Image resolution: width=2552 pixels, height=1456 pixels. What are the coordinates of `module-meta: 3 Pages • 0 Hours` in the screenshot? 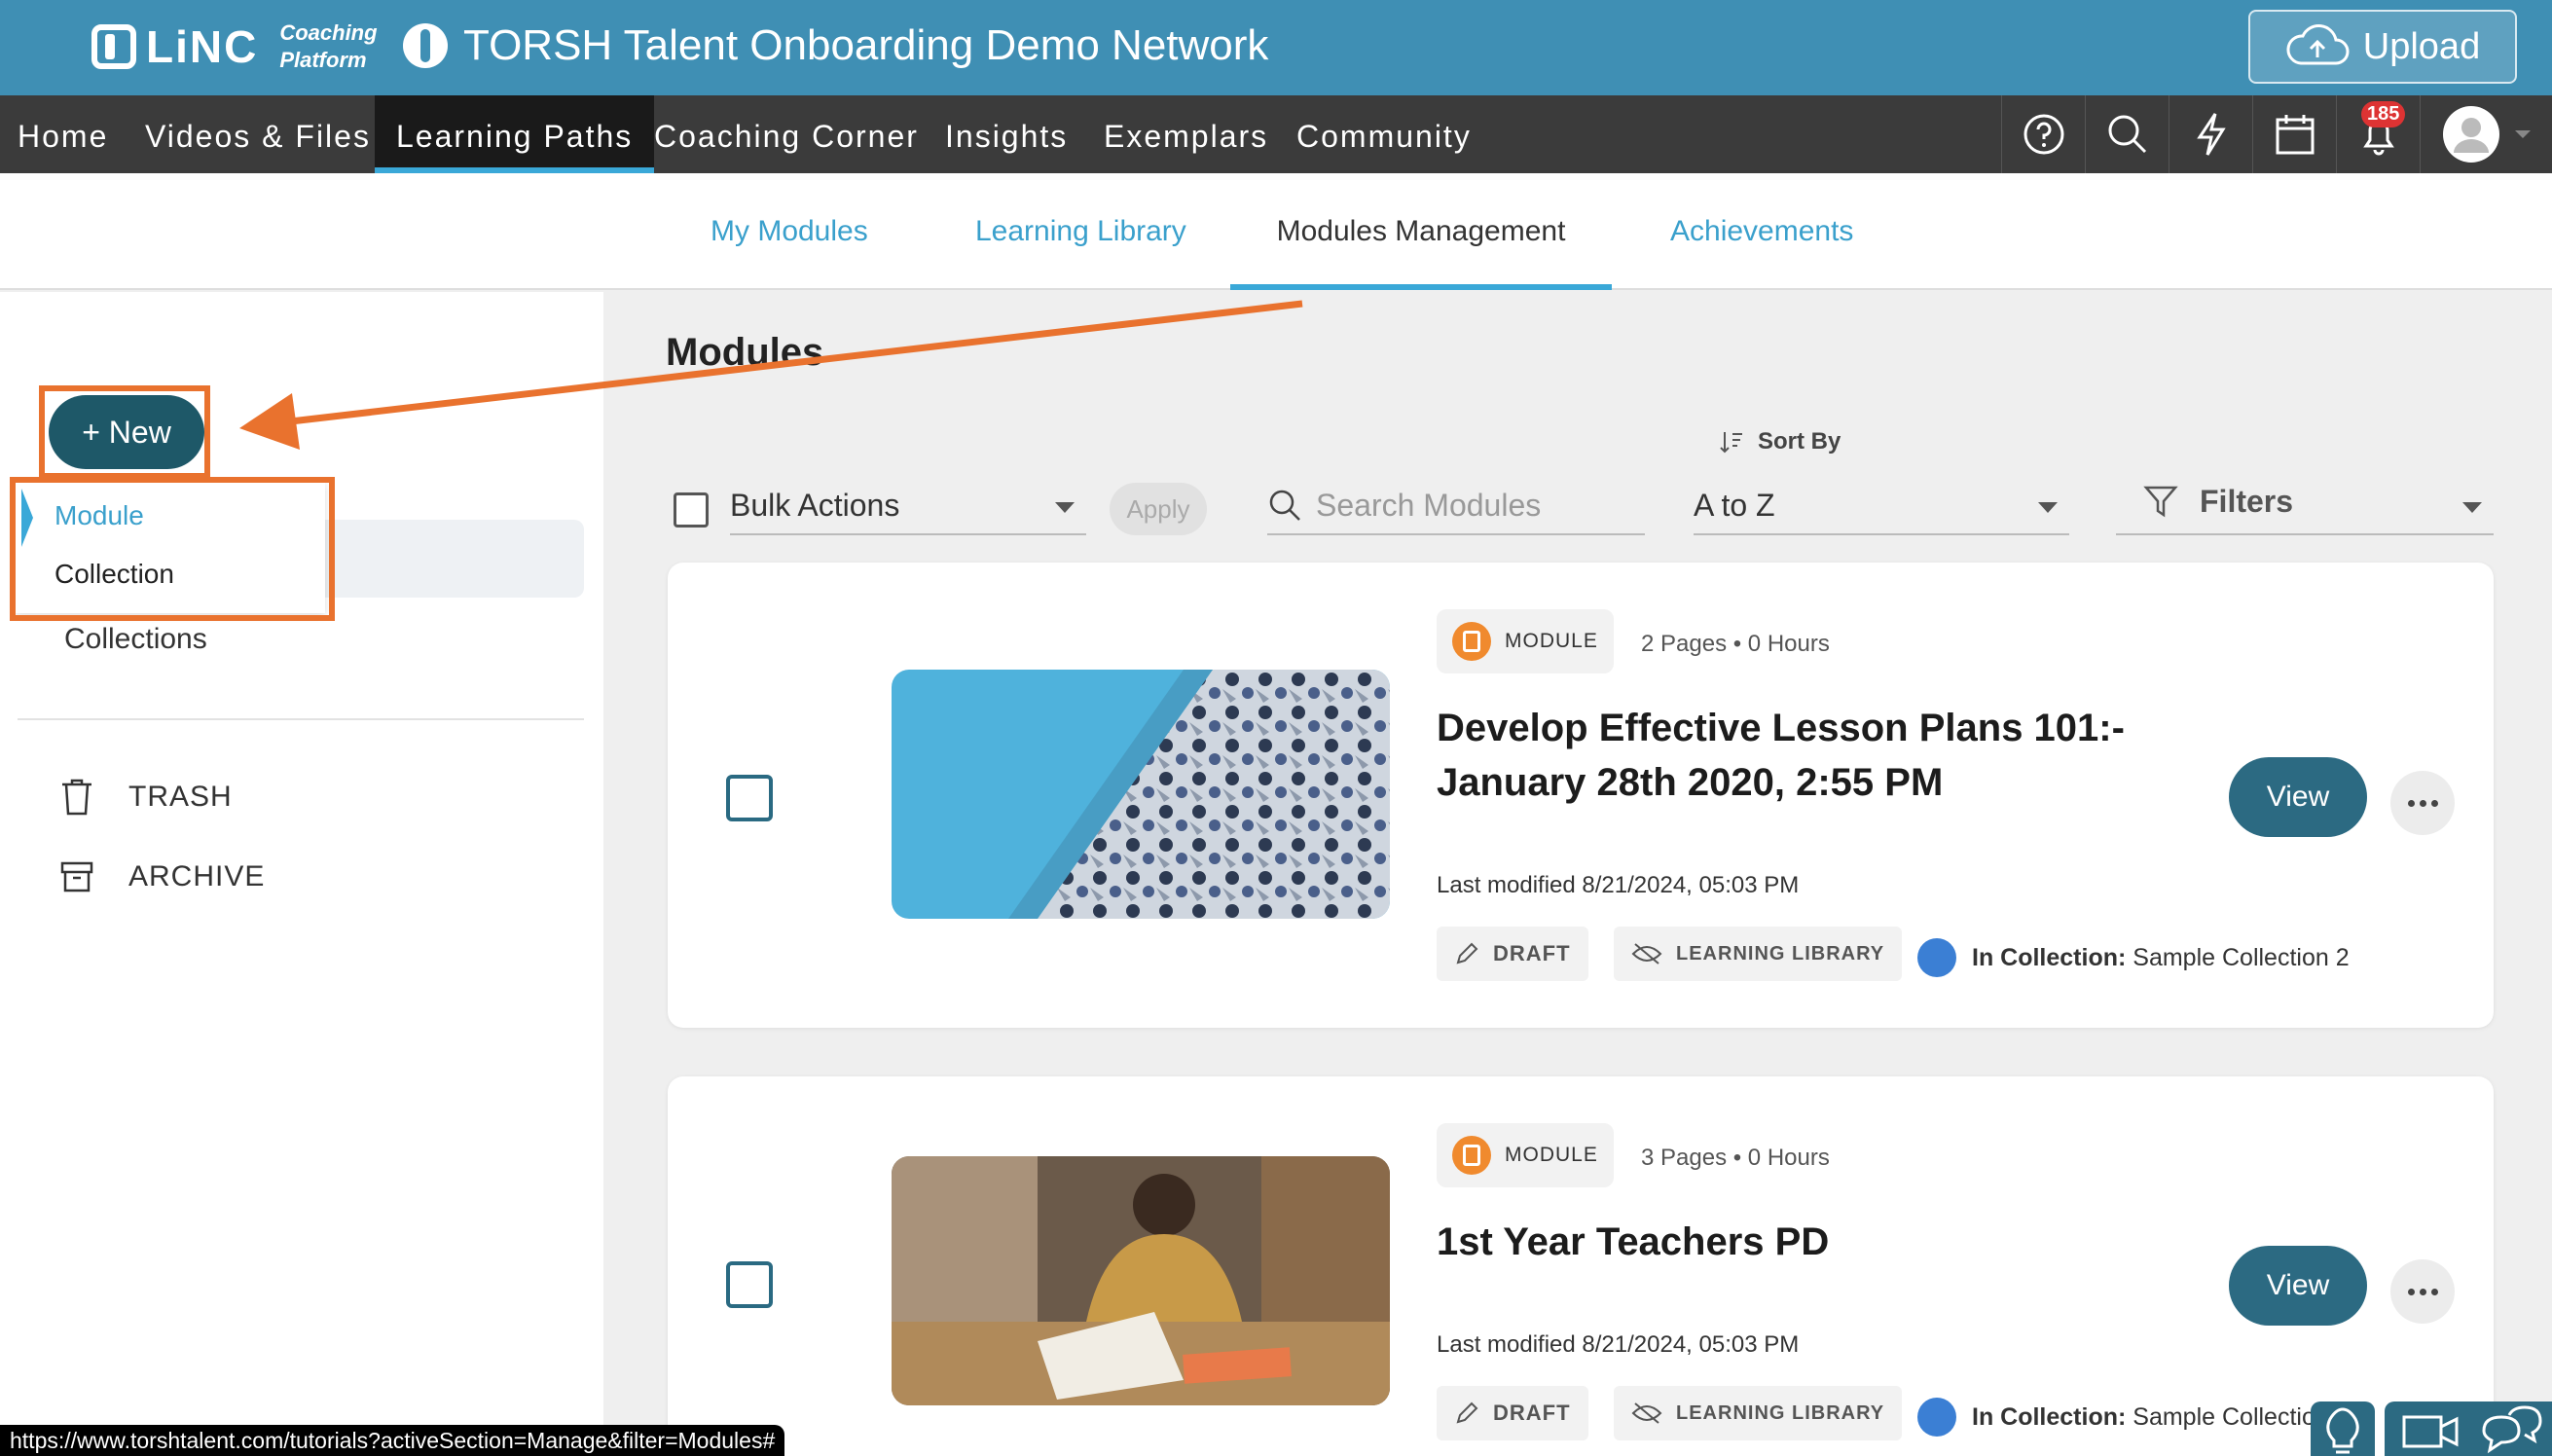 It's located at (1736, 1158).